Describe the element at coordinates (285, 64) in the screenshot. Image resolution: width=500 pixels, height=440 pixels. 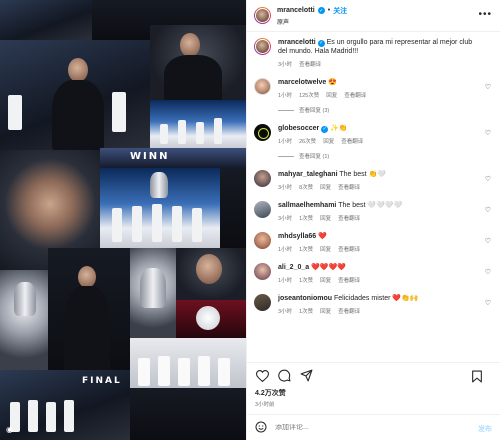
I see `caption-time: 3小时` at that location.